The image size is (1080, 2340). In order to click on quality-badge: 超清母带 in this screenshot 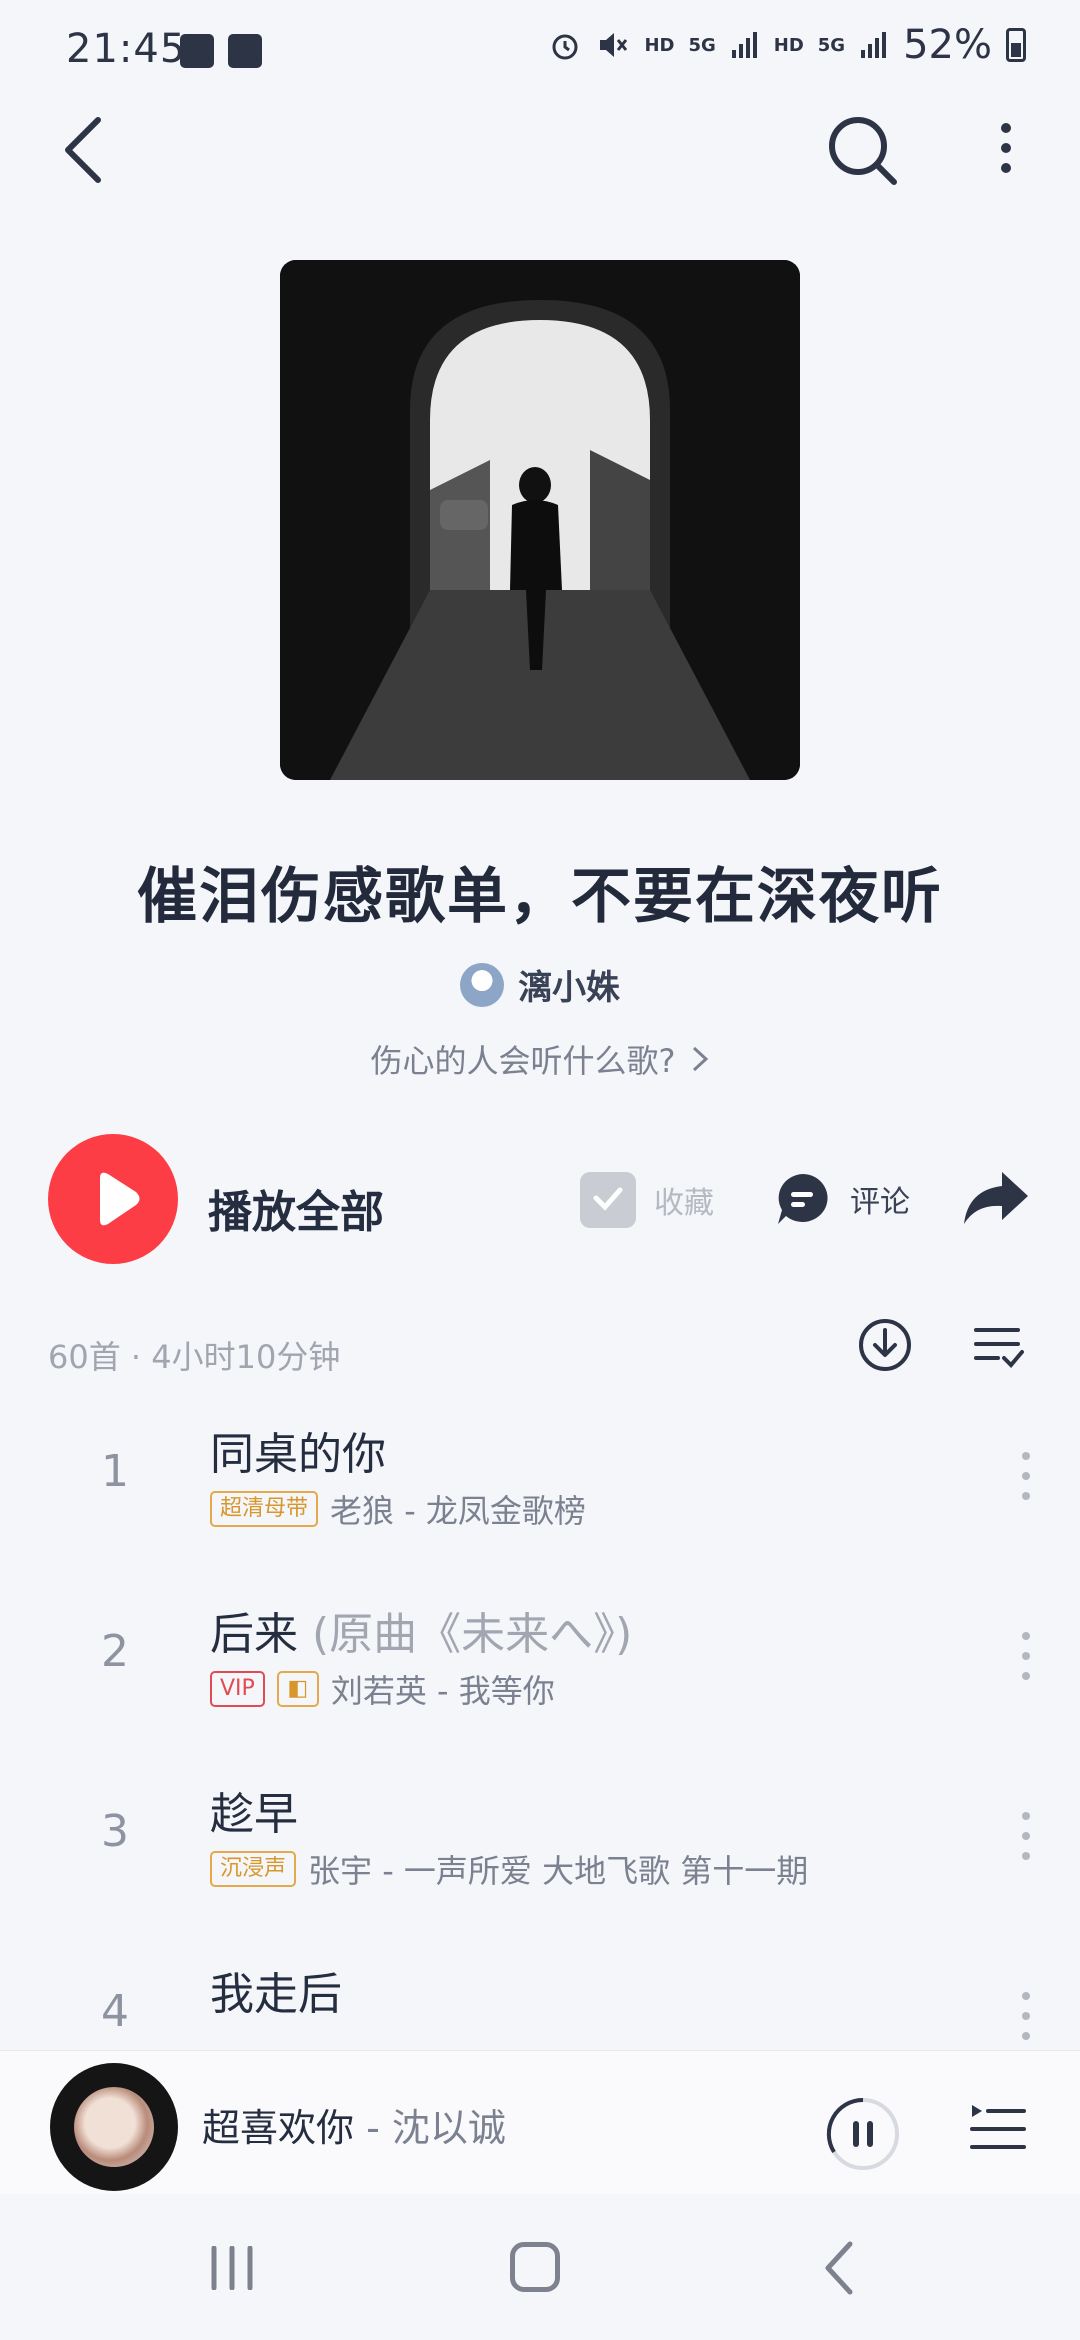, I will do `click(264, 1509)`.